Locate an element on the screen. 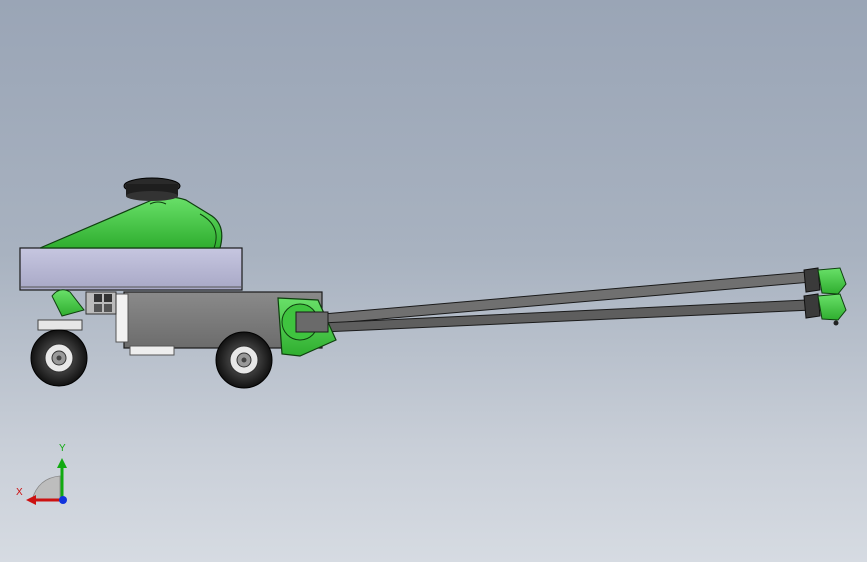  nozzle-lower is located at coordinates (825, 309).